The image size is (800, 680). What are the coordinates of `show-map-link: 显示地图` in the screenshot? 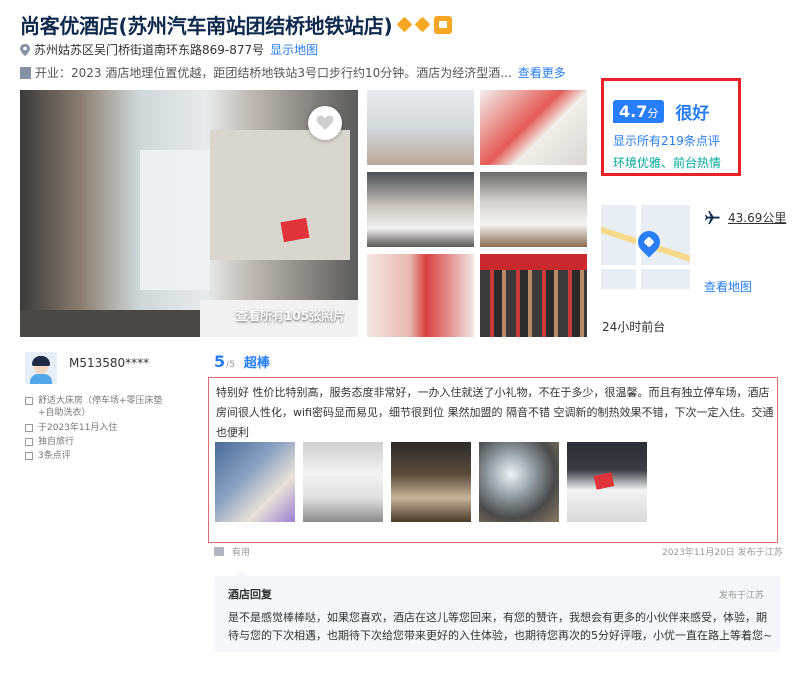 It's located at (294, 49).